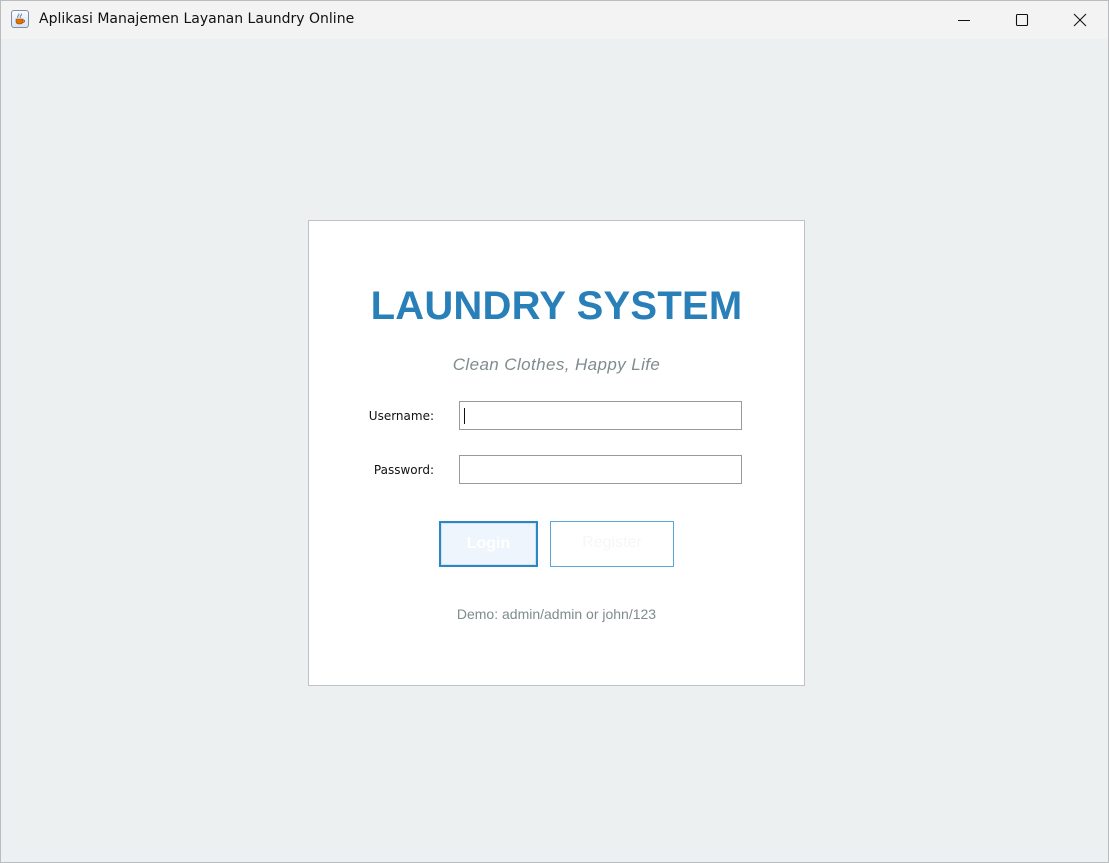  What do you see at coordinates (600, 415) in the screenshot?
I see `username-field` at bounding box center [600, 415].